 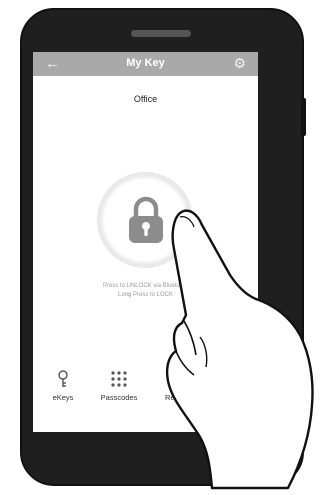 What do you see at coordinates (119, 379) in the screenshot?
I see `keypad-icon` at bounding box center [119, 379].